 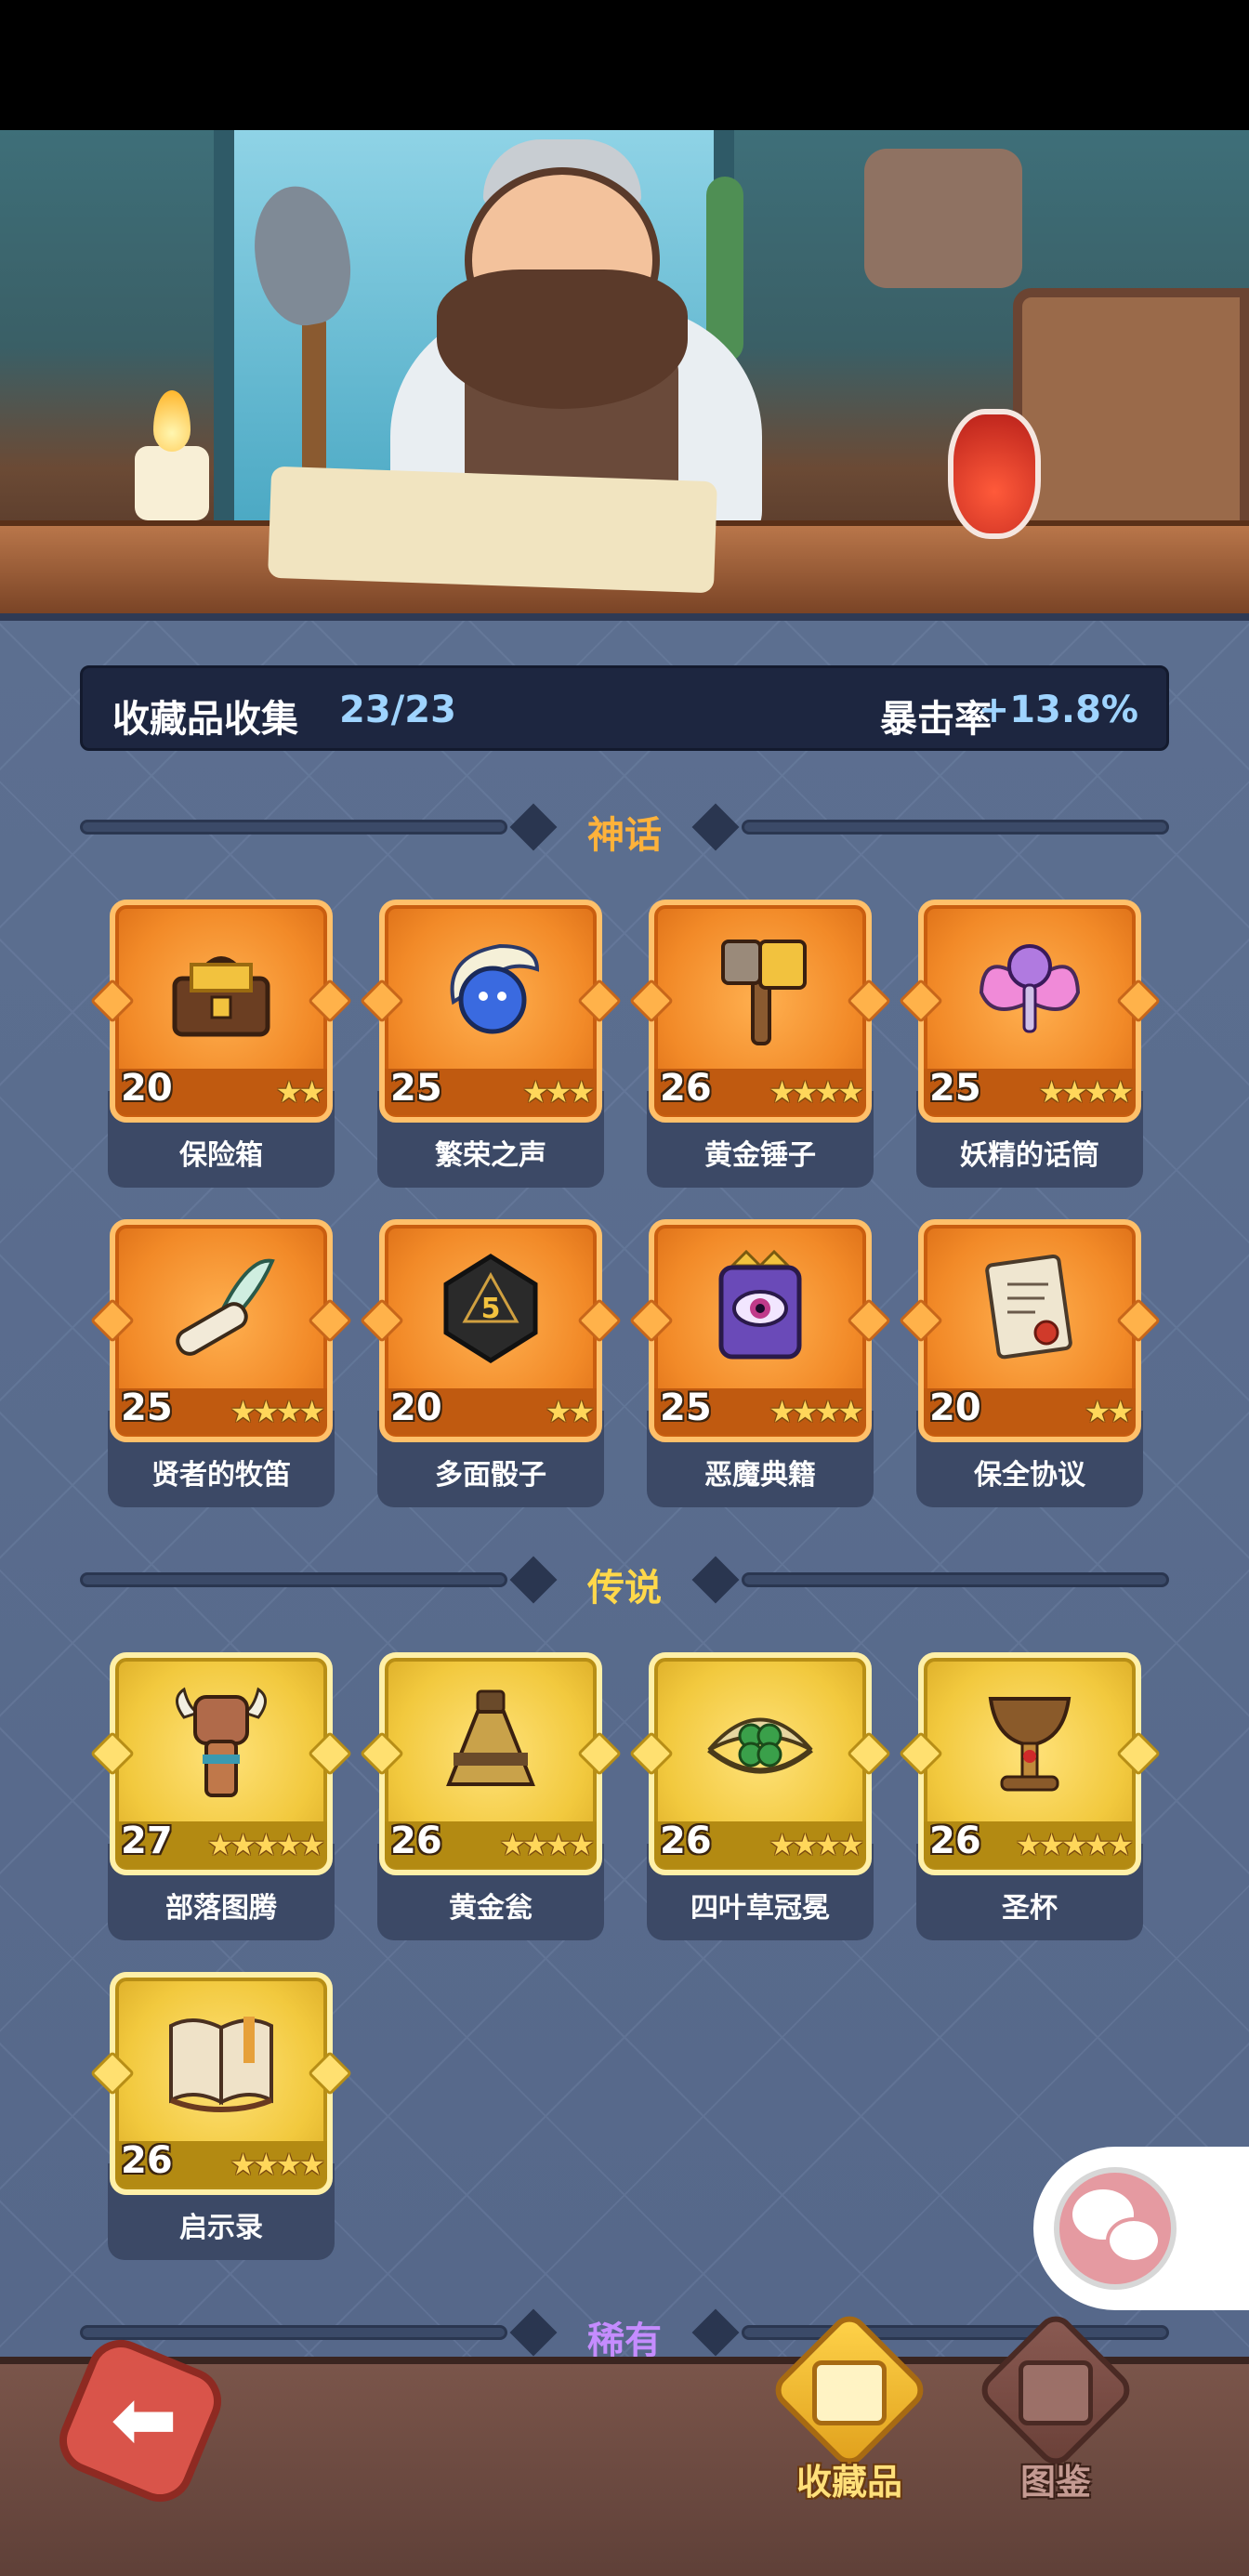 What do you see at coordinates (760, 1796) in the screenshot?
I see `collectible-card-clover-crown: 26 ★★★★ 四叶草冠冕` at bounding box center [760, 1796].